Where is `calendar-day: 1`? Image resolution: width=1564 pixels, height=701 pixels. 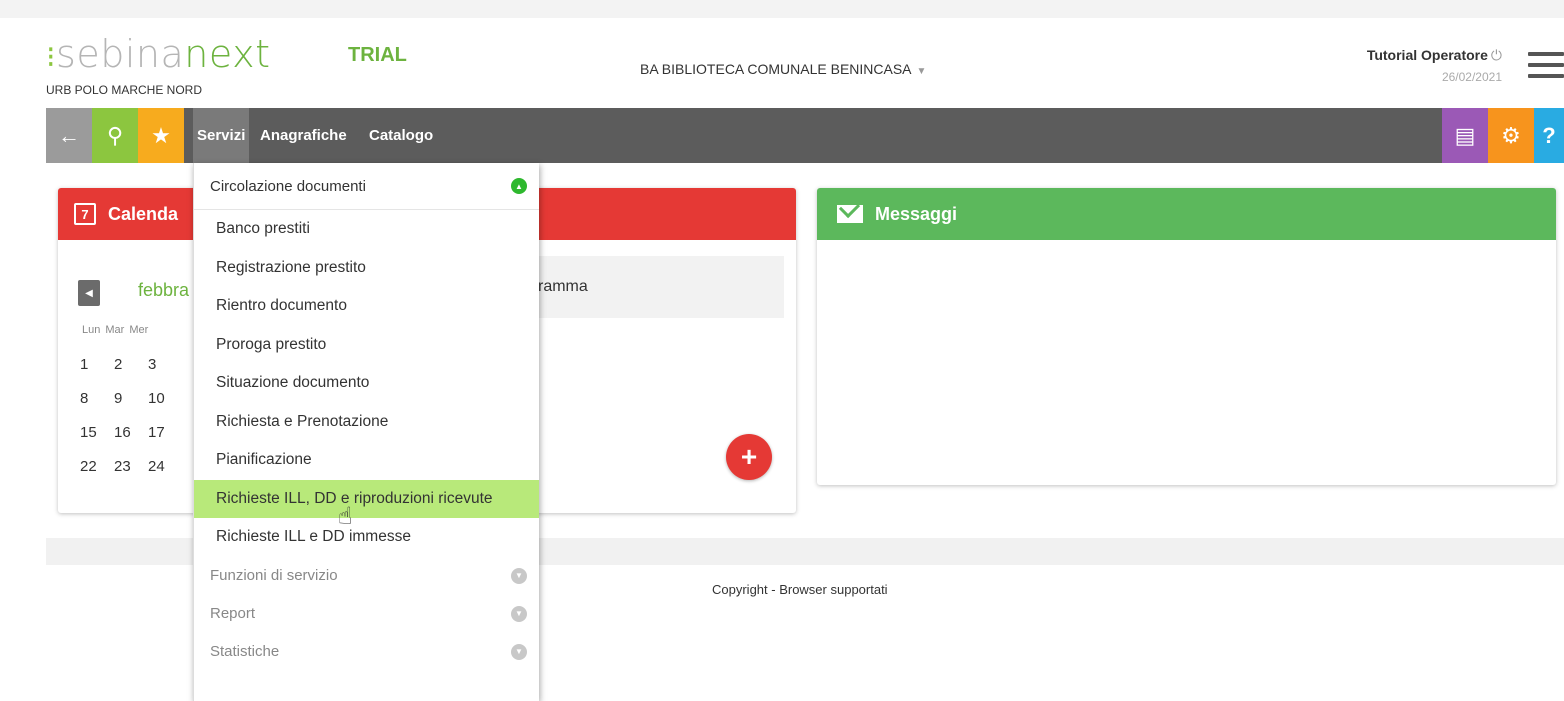 calendar-day: 1 is located at coordinates (97, 373).